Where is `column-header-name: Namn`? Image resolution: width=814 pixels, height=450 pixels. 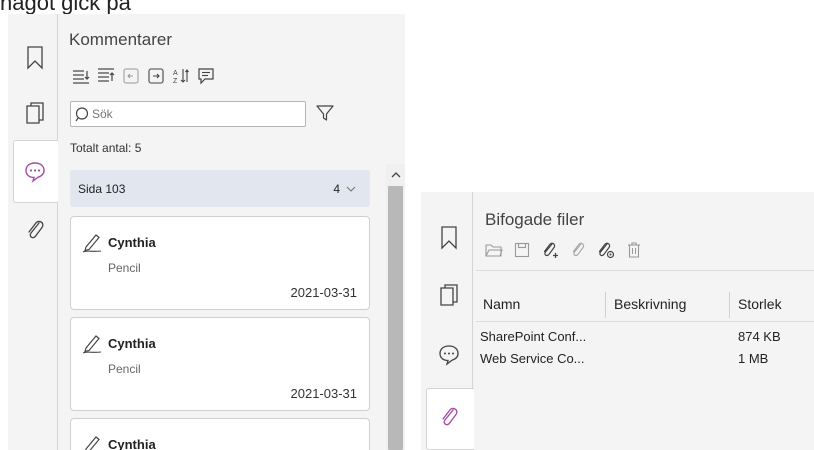 column-header-name: Namn is located at coordinates (501, 304).